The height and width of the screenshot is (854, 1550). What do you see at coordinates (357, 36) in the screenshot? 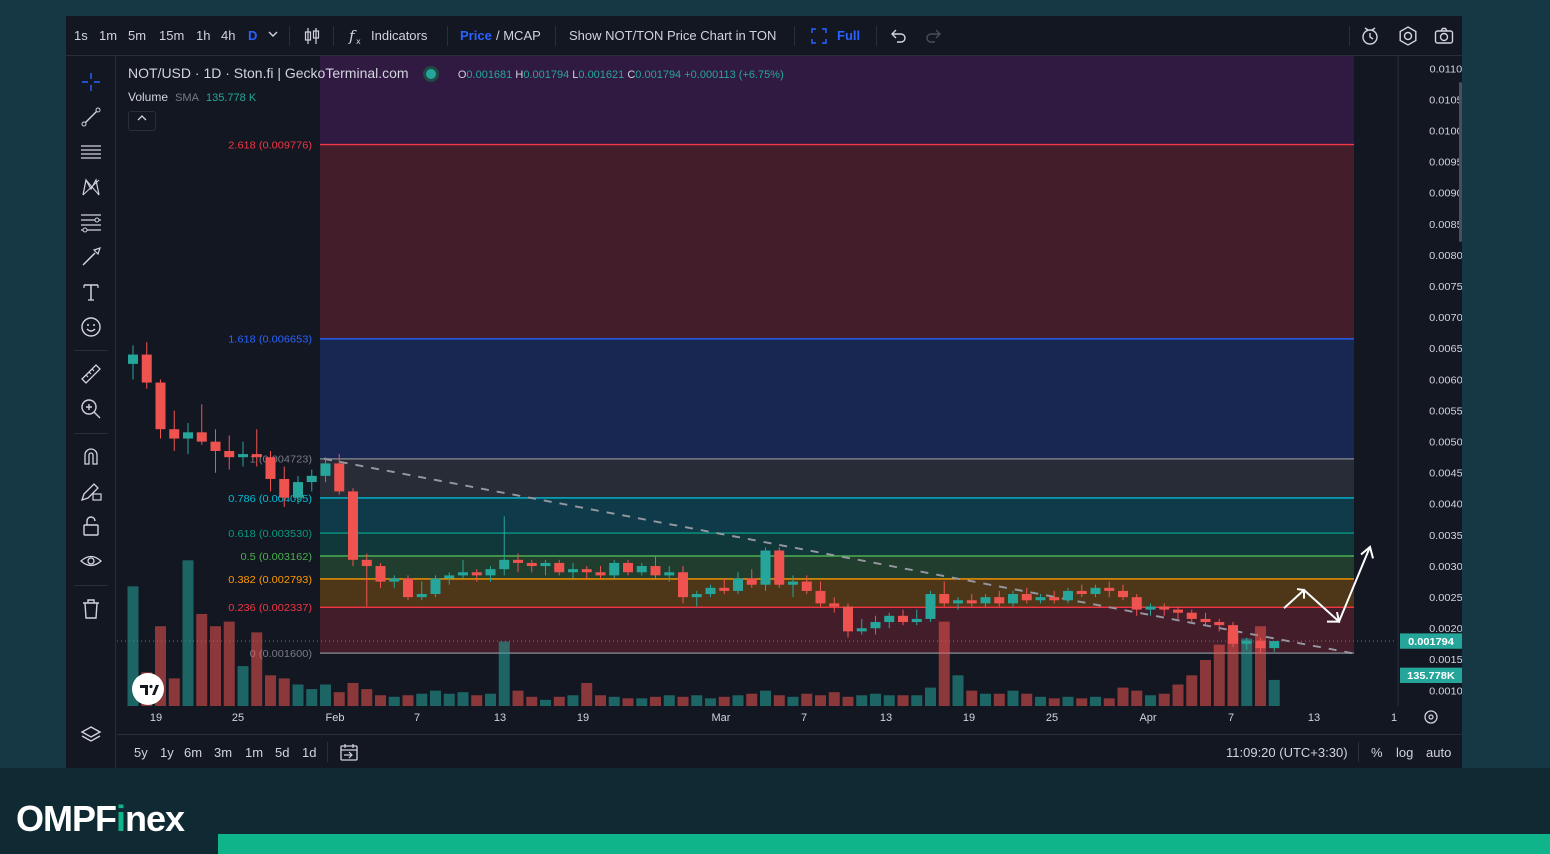
I see `indicators-icon: fx` at bounding box center [357, 36].